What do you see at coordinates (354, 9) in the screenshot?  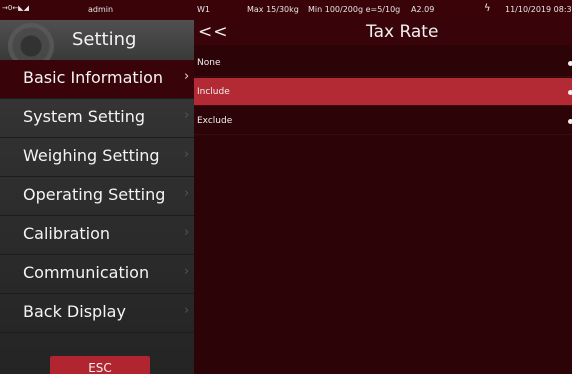 I see `min-capacity: Min 100/200g e=5/10g` at bounding box center [354, 9].